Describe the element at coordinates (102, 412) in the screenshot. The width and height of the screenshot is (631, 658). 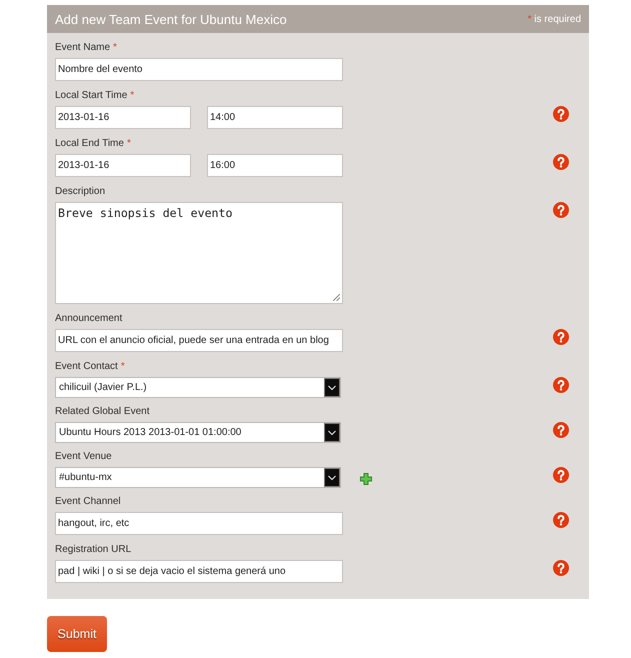
I see `field-label: Related Global Event` at that location.